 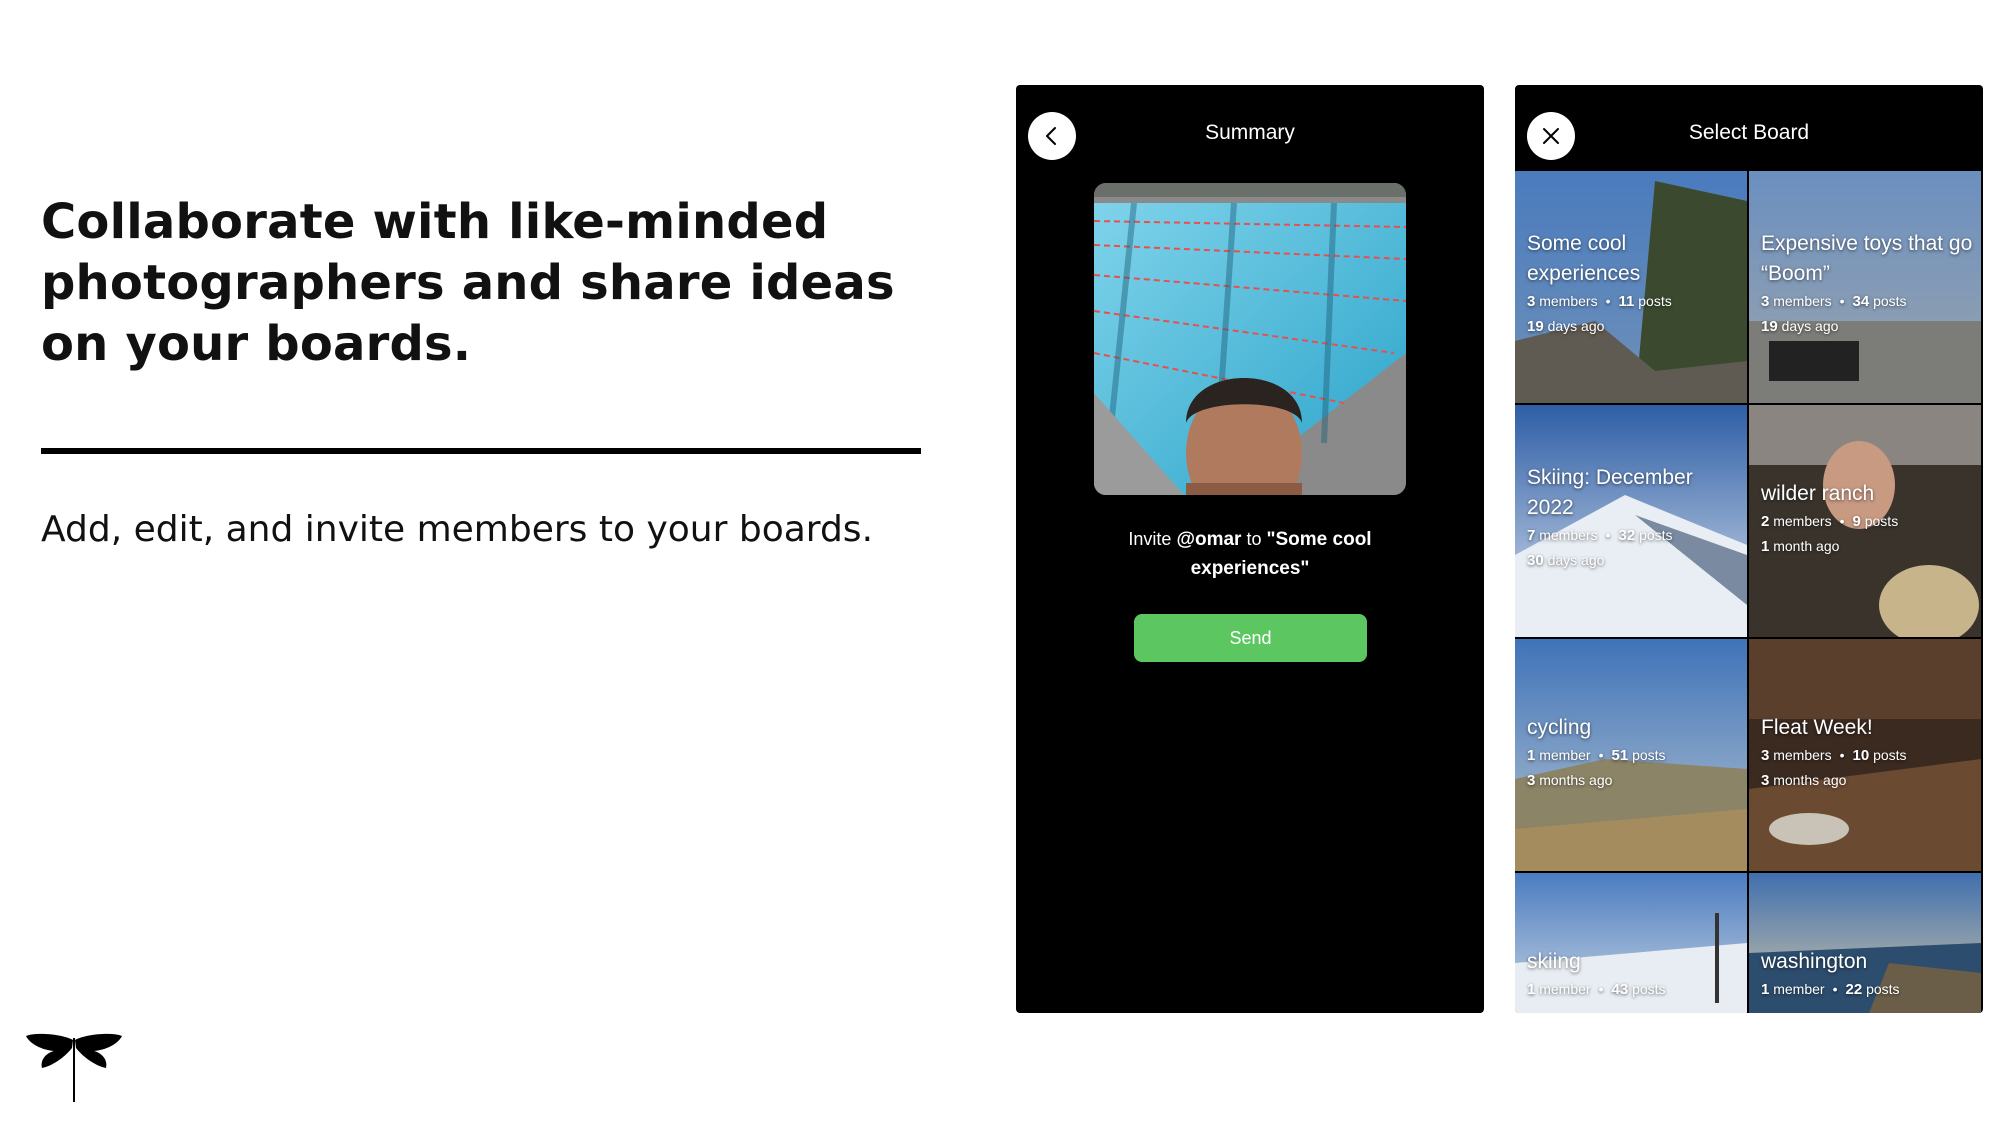 I want to click on send-button: Send, so click(x=1250, y=638).